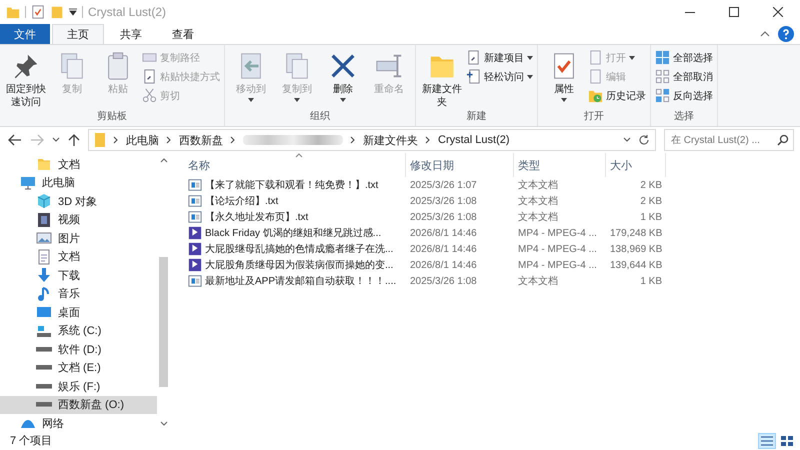  I want to click on ribbon-button: 轻松访问, so click(499, 76).